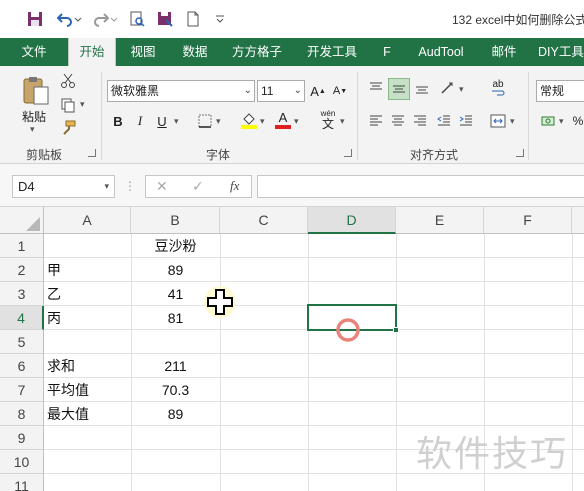  Describe the element at coordinates (22, 414) in the screenshot. I see `row-header-8: 8` at that location.